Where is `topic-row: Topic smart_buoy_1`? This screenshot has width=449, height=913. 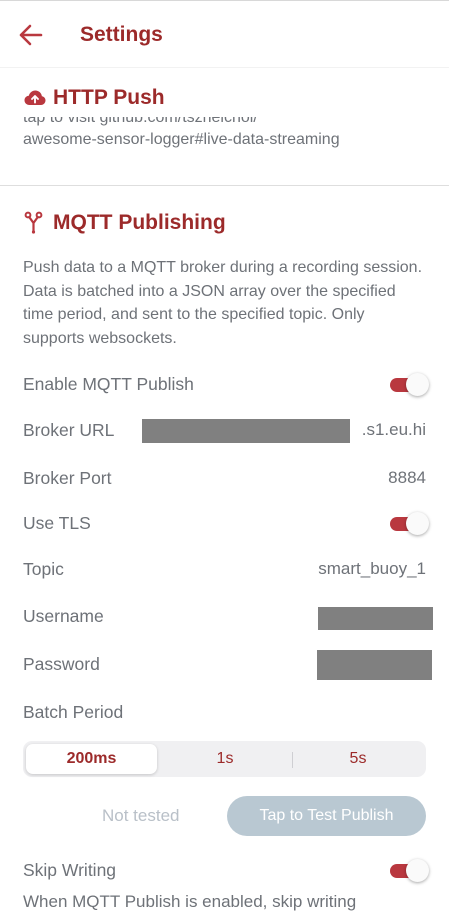 topic-row: Topic smart_buoy_1 is located at coordinates (224, 569).